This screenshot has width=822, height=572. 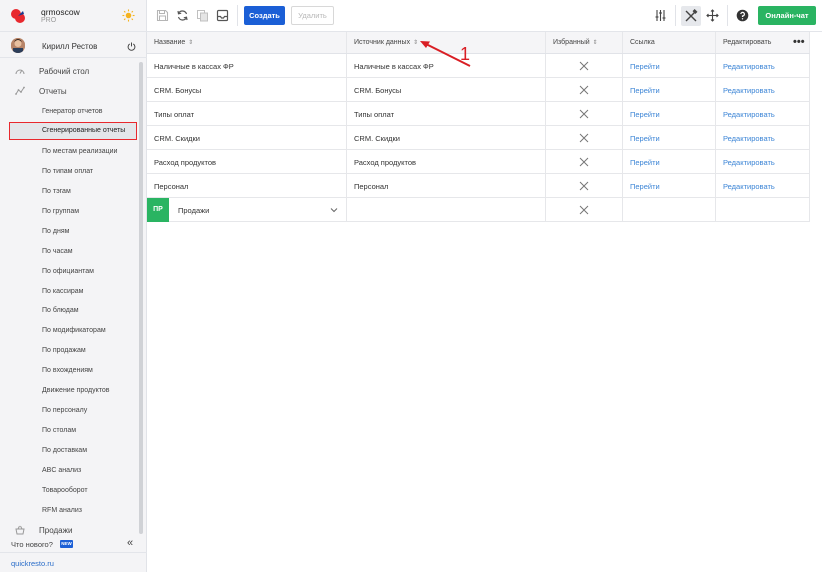 I want to click on inbox-icon, so click(x=222, y=15).